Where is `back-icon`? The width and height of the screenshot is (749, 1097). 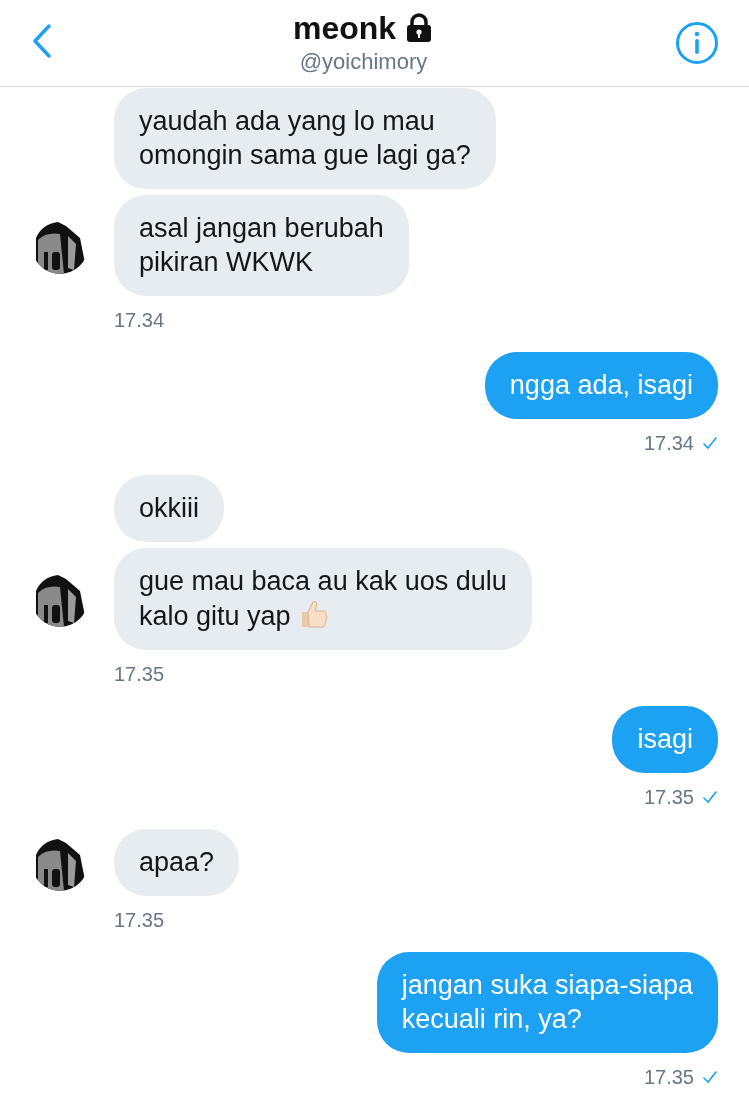 back-icon is located at coordinates (42, 41).